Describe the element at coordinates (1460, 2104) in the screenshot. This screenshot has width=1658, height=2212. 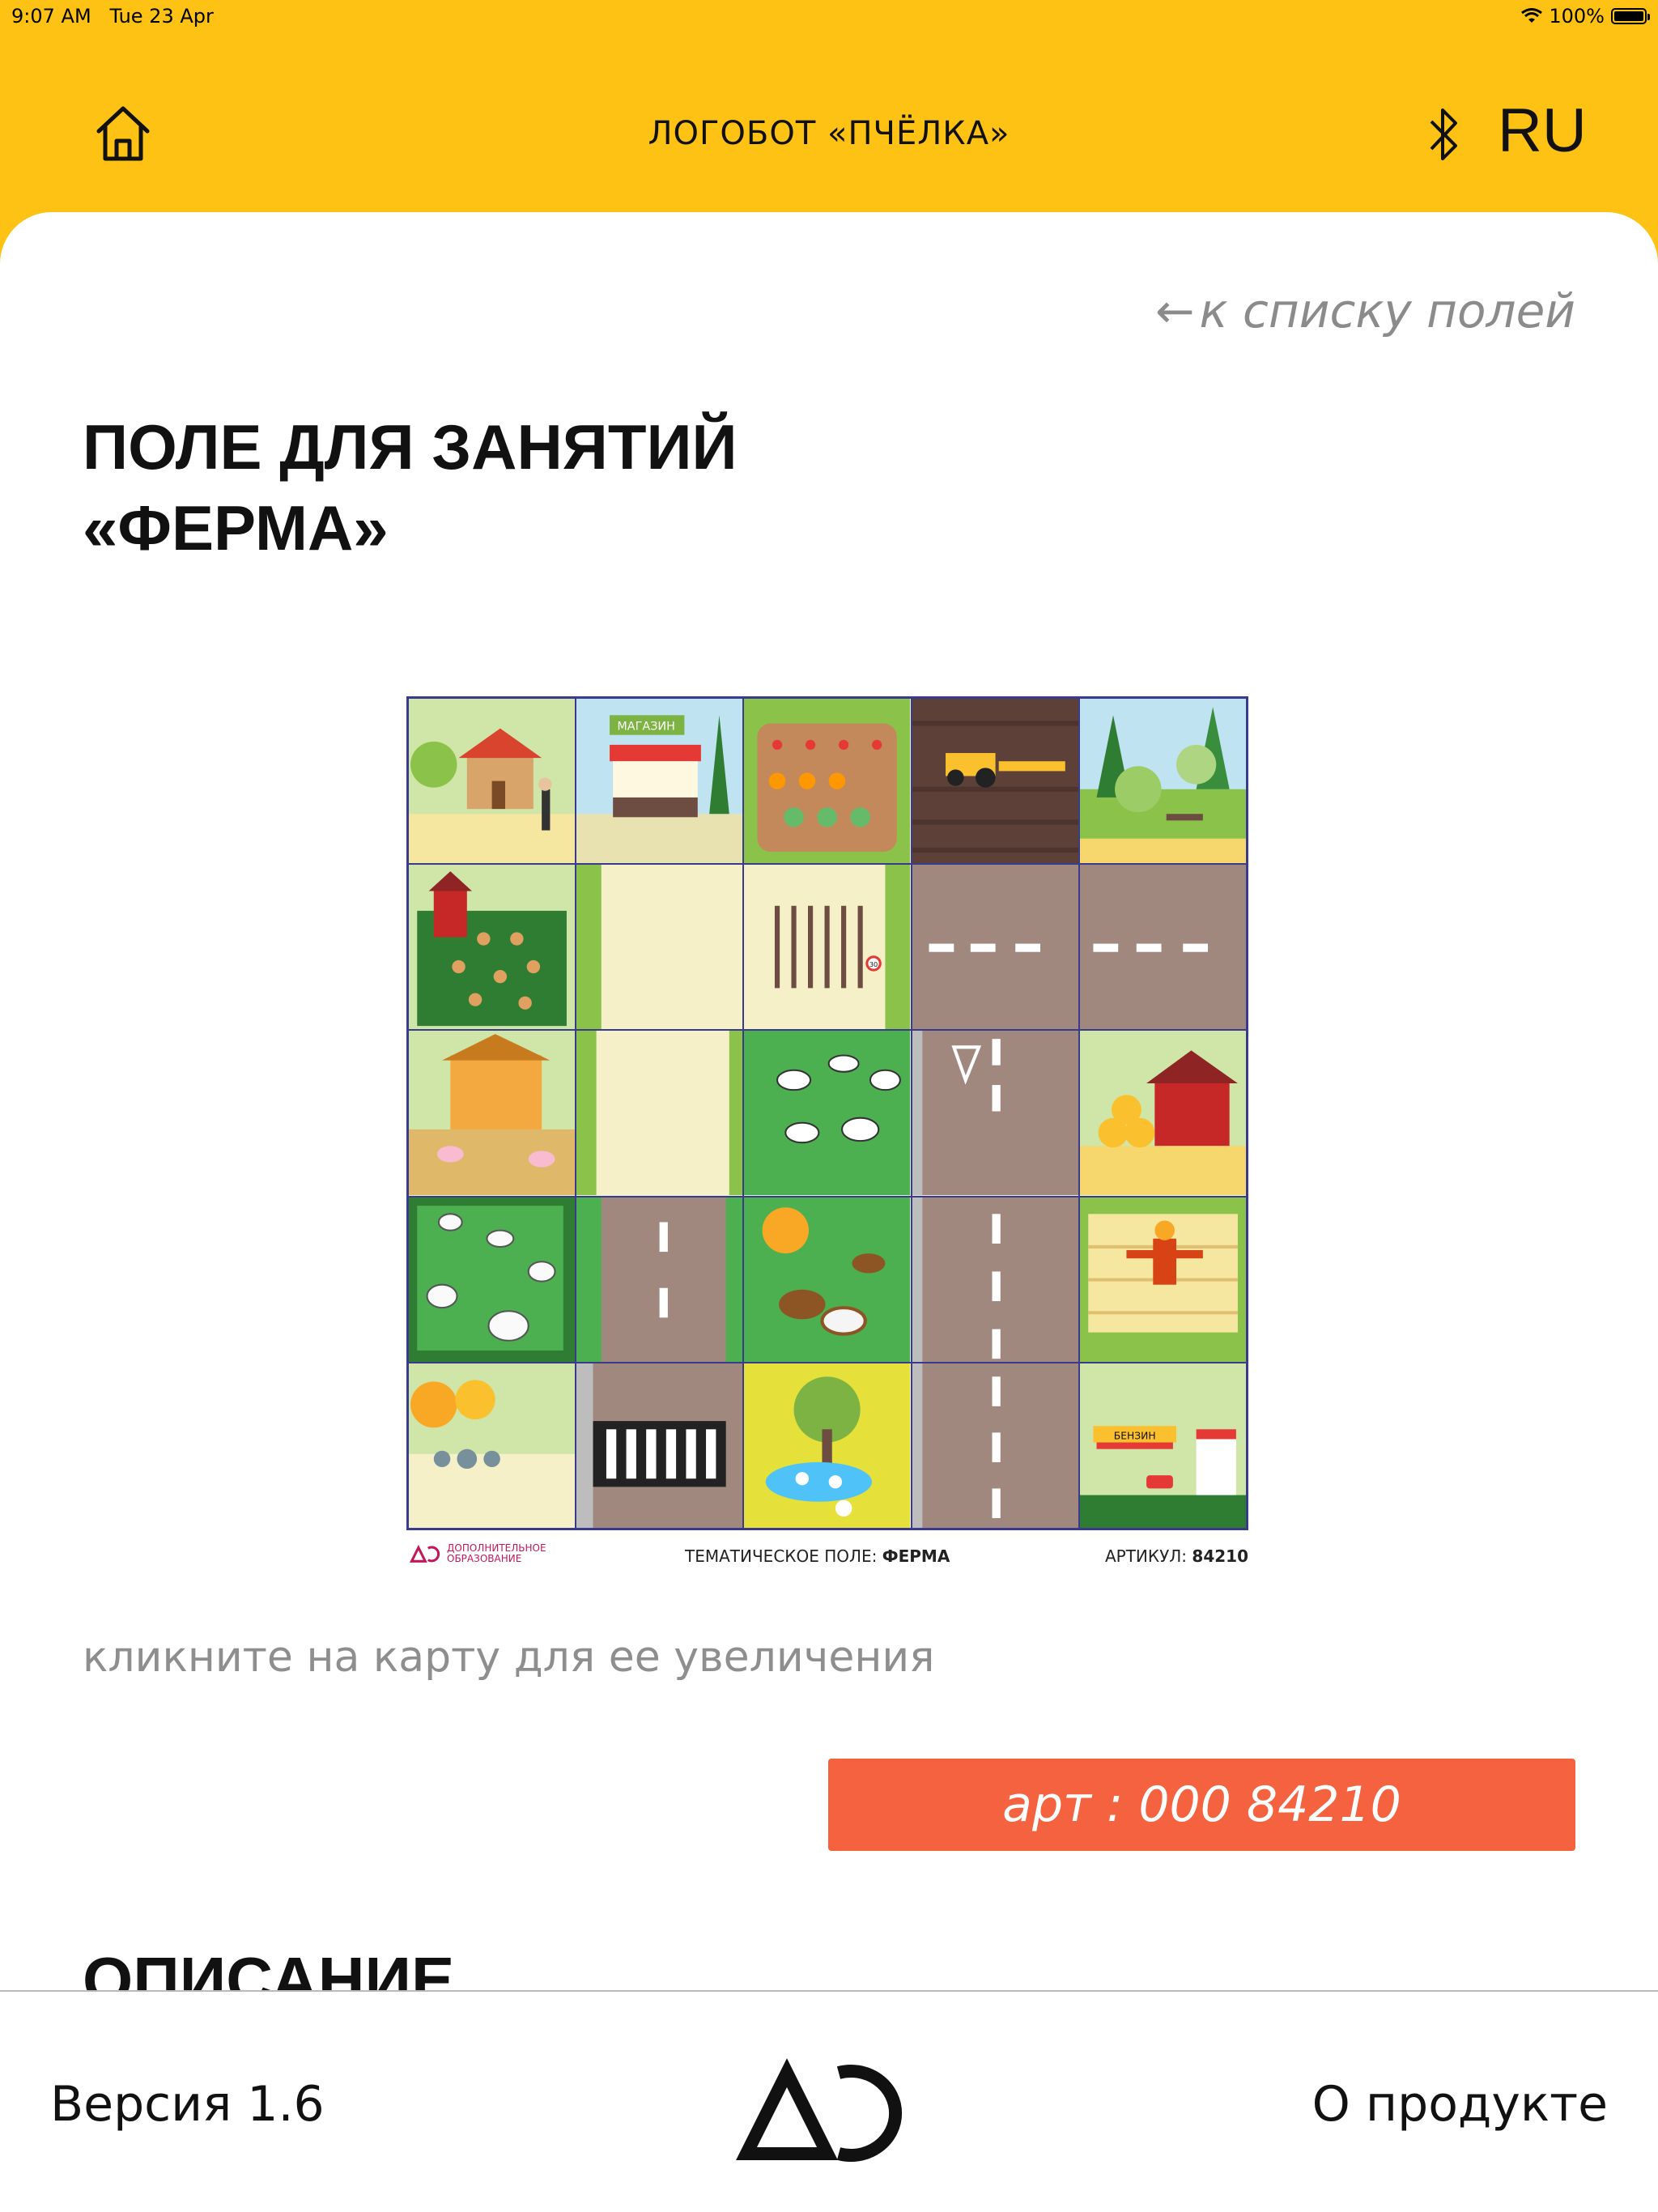
I see `about-product-link: О продукте` at that location.